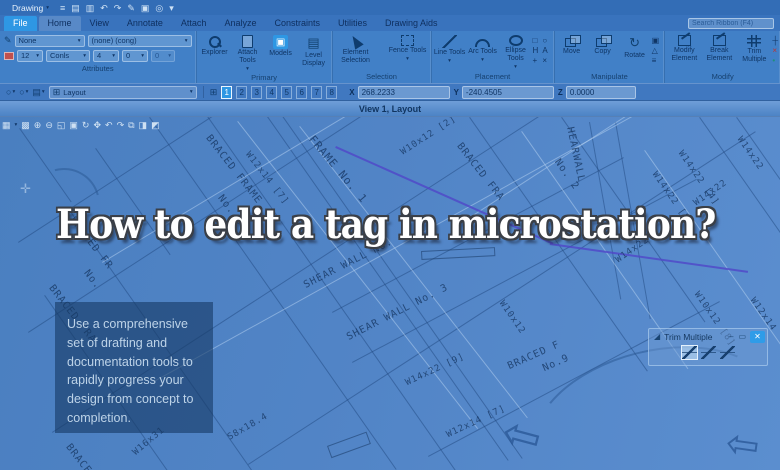  I want to click on place-origin-icon: +, so click(536, 60).